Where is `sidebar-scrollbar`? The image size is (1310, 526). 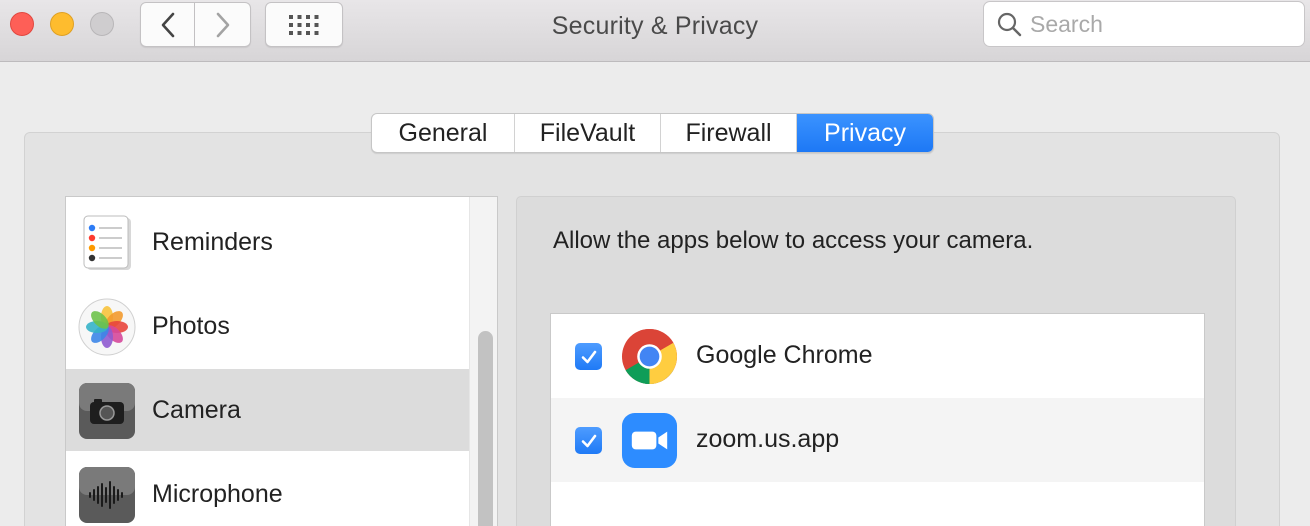
sidebar-scrollbar is located at coordinates (483, 361).